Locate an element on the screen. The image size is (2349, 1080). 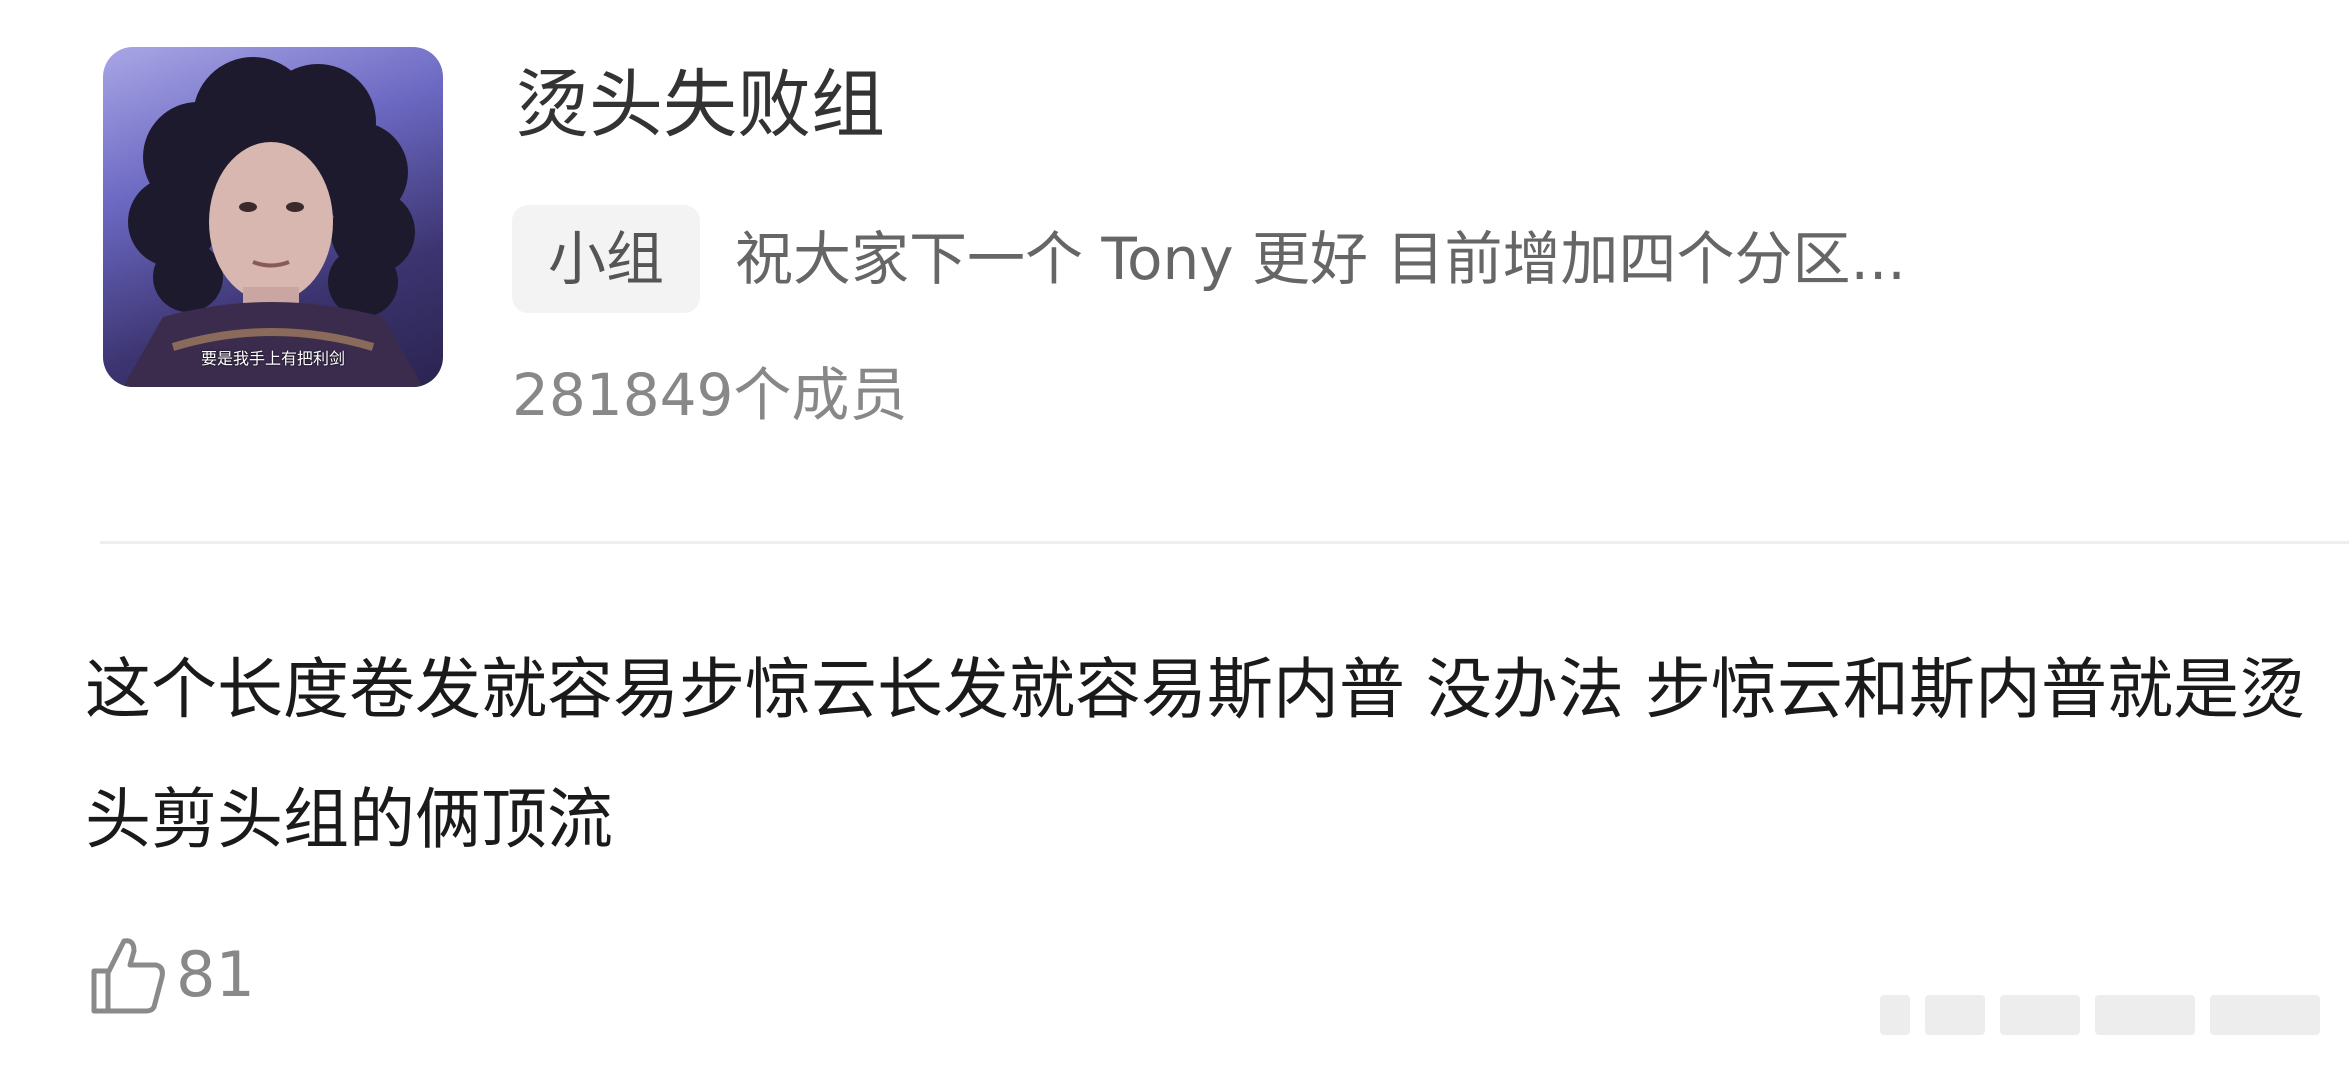
divider is located at coordinates (1224, 542).